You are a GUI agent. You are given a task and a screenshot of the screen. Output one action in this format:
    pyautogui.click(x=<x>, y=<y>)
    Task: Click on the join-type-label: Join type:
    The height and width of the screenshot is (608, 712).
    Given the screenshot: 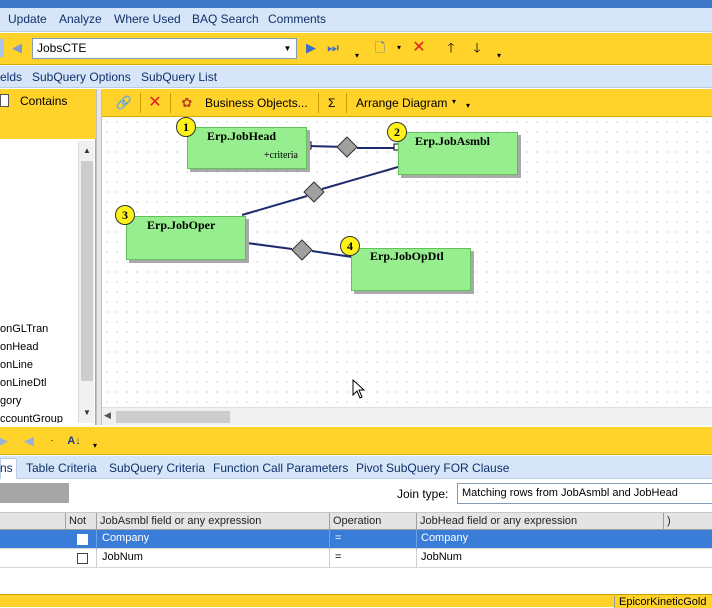 What is the action you would take?
    pyautogui.click(x=423, y=494)
    